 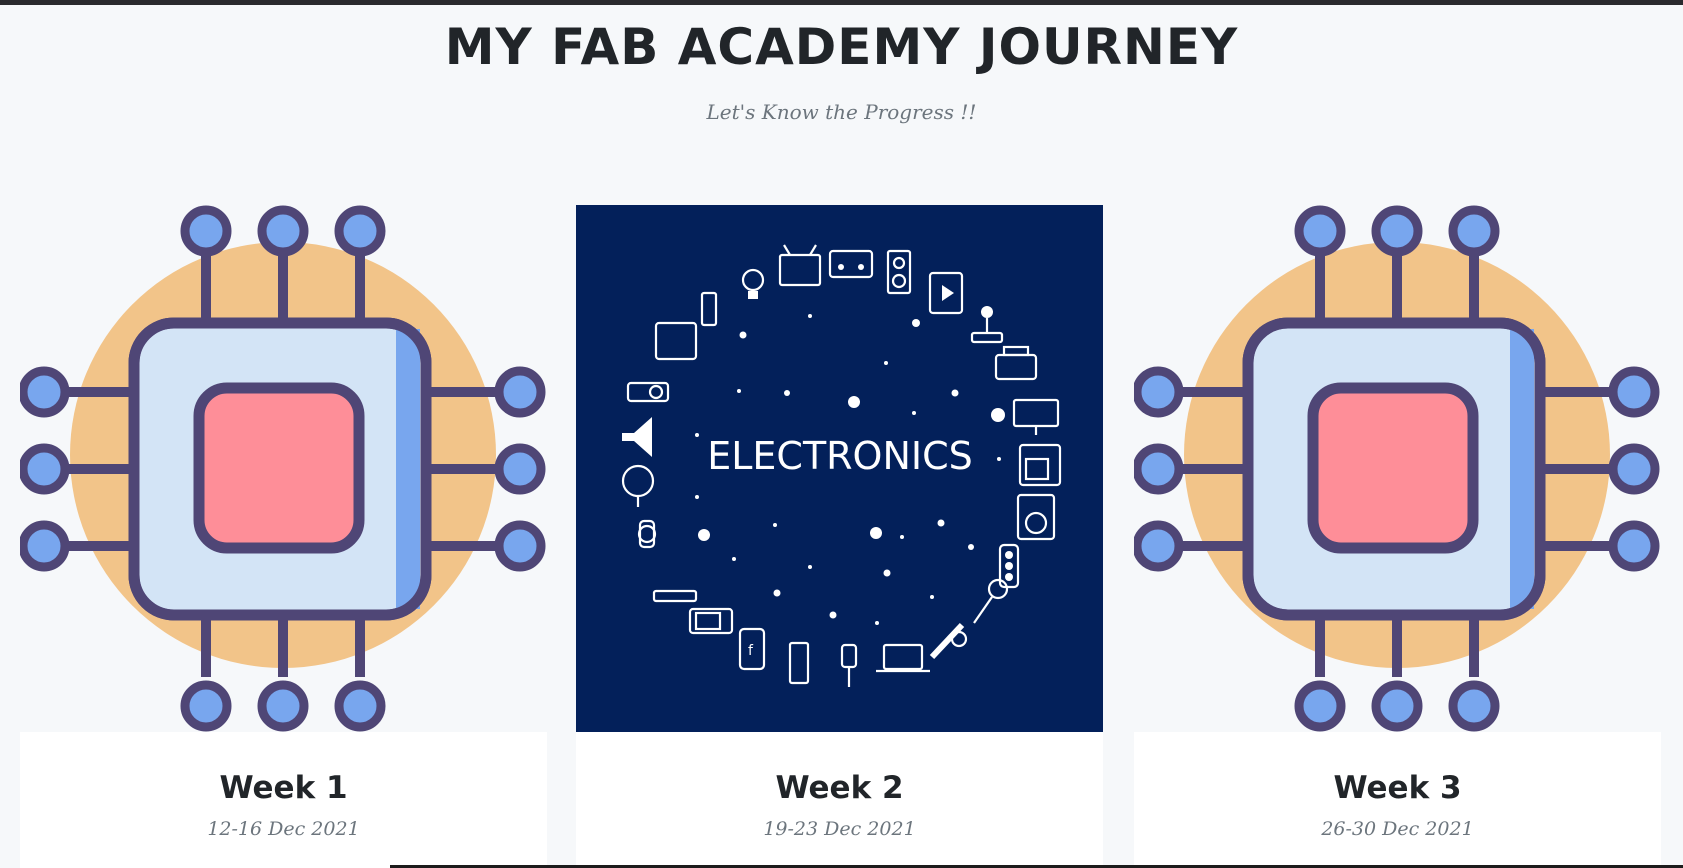 What do you see at coordinates (283, 788) in the screenshot?
I see `week-1-title: Week 1` at bounding box center [283, 788].